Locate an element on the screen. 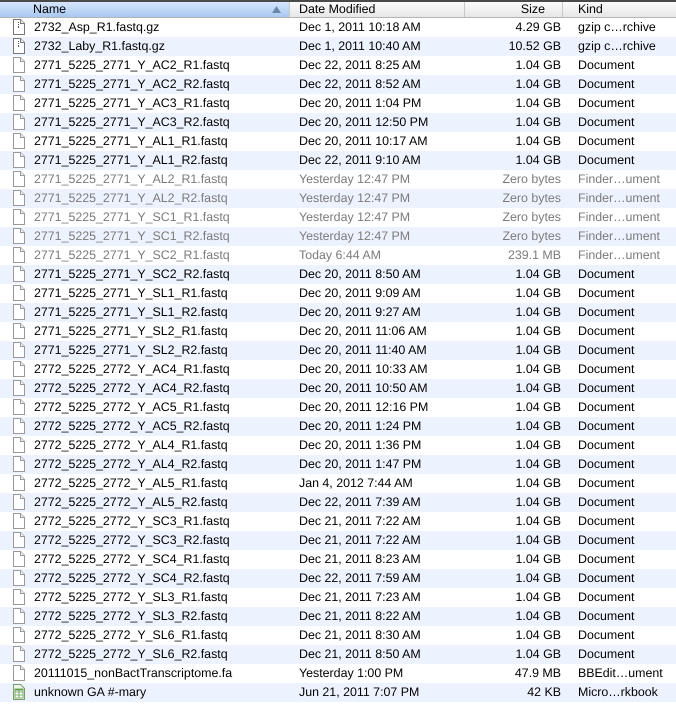  file-name: 2771_5225_2771_Y_AC2_R1.fastq is located at coordinates (132, 65).